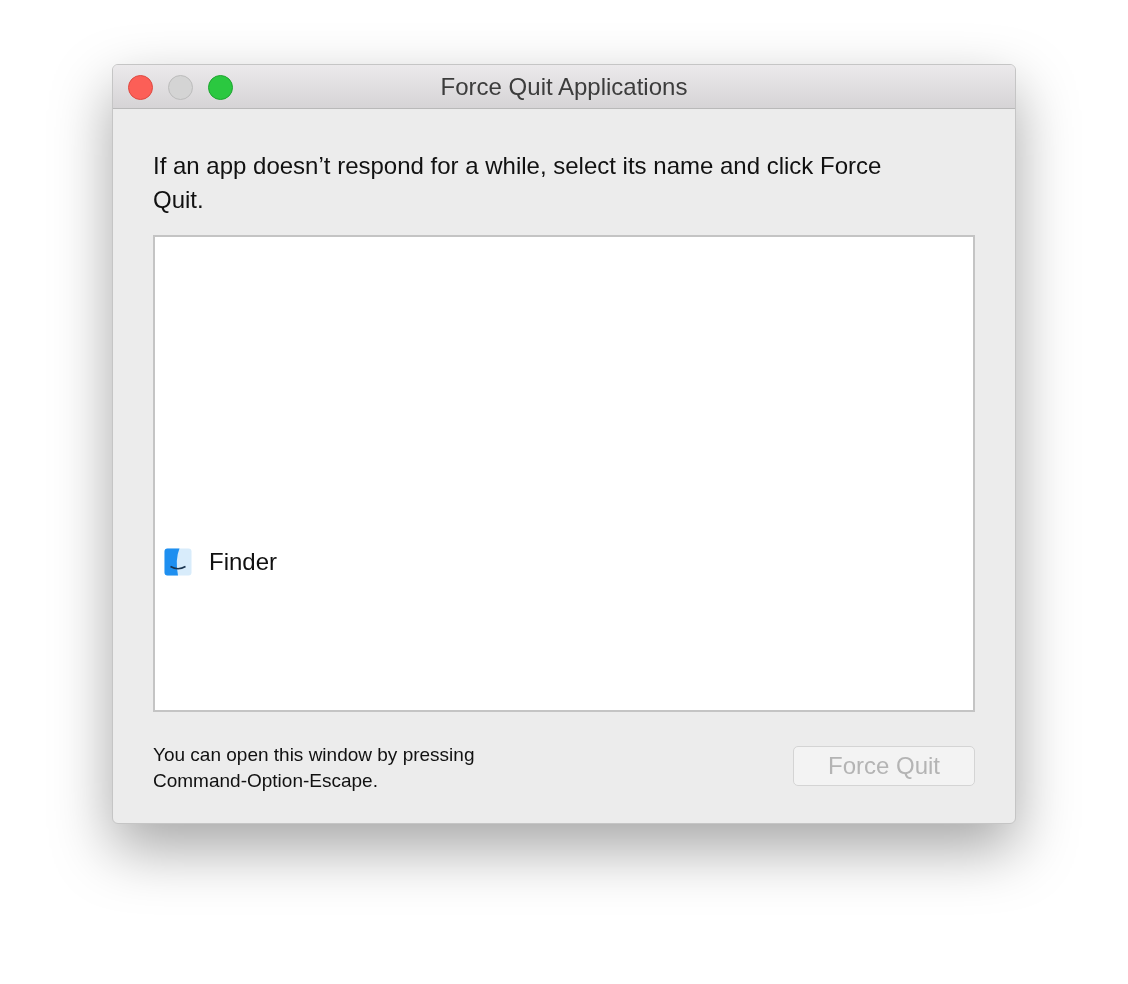 This screenshot has width=1128, height=984. Describe the element at coordinates (564, 562) in the screenshot. I see `app-row: Finder` at that location.